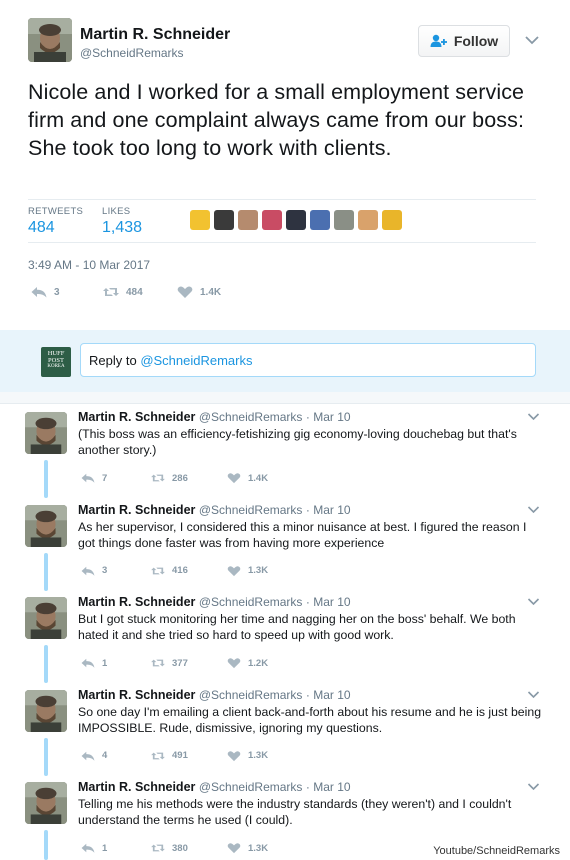  What do you see at coordinates (258, 478) in the screenshot?
I see `like-count: 1.4K` at bounding box center [258, 478].